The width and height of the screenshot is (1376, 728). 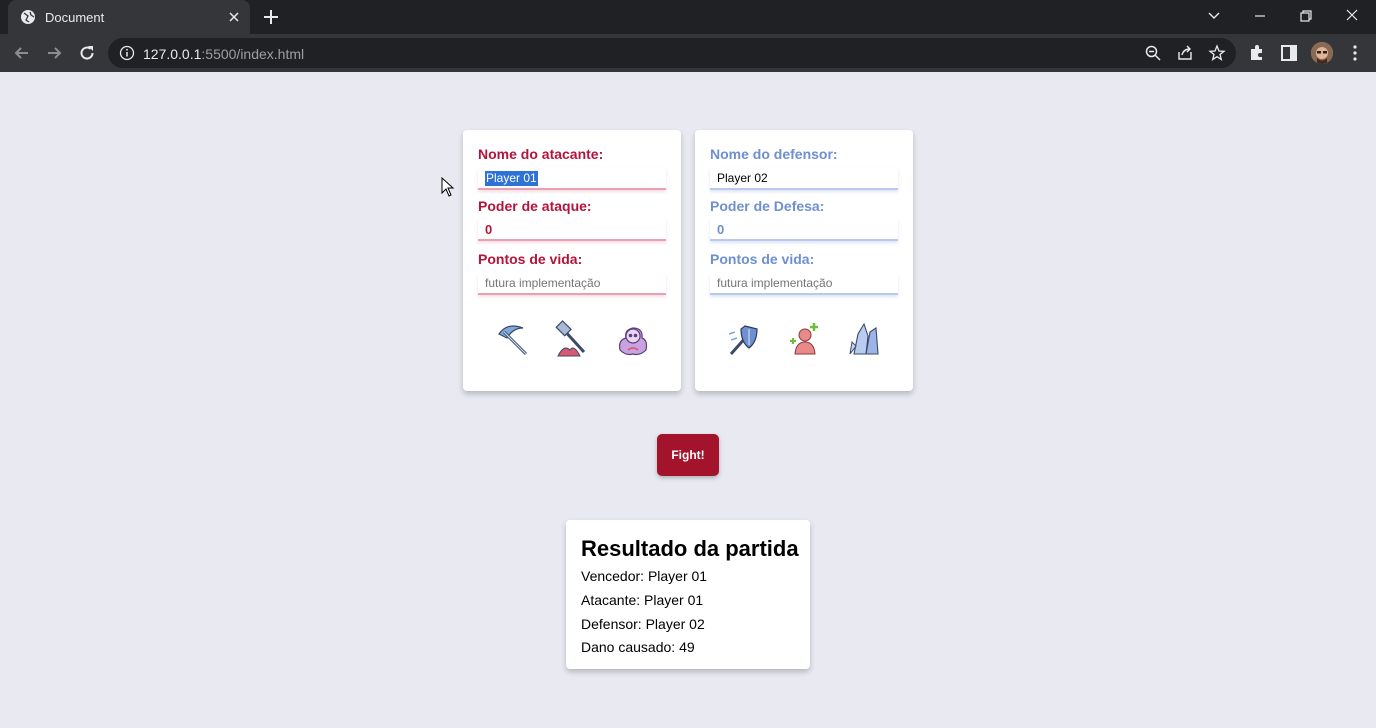 I want to click on attacker-name-label: Nome do atacante:, so click(x=541, y=154).